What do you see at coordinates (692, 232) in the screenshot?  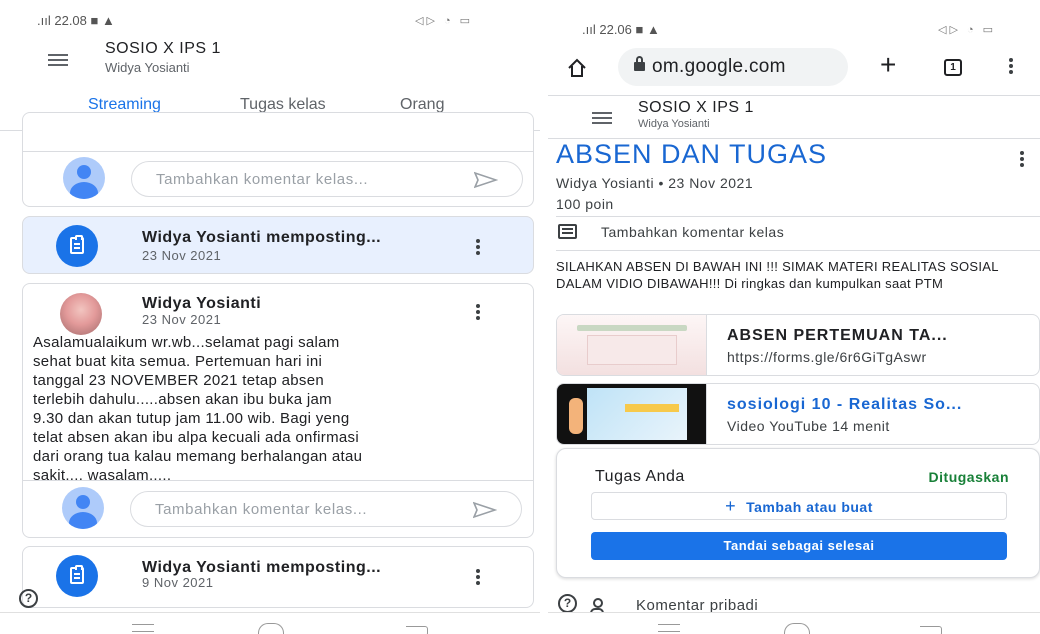 I see `class-comment-link: Tambahkan komentar kelas` at bounding box center [692, 232].